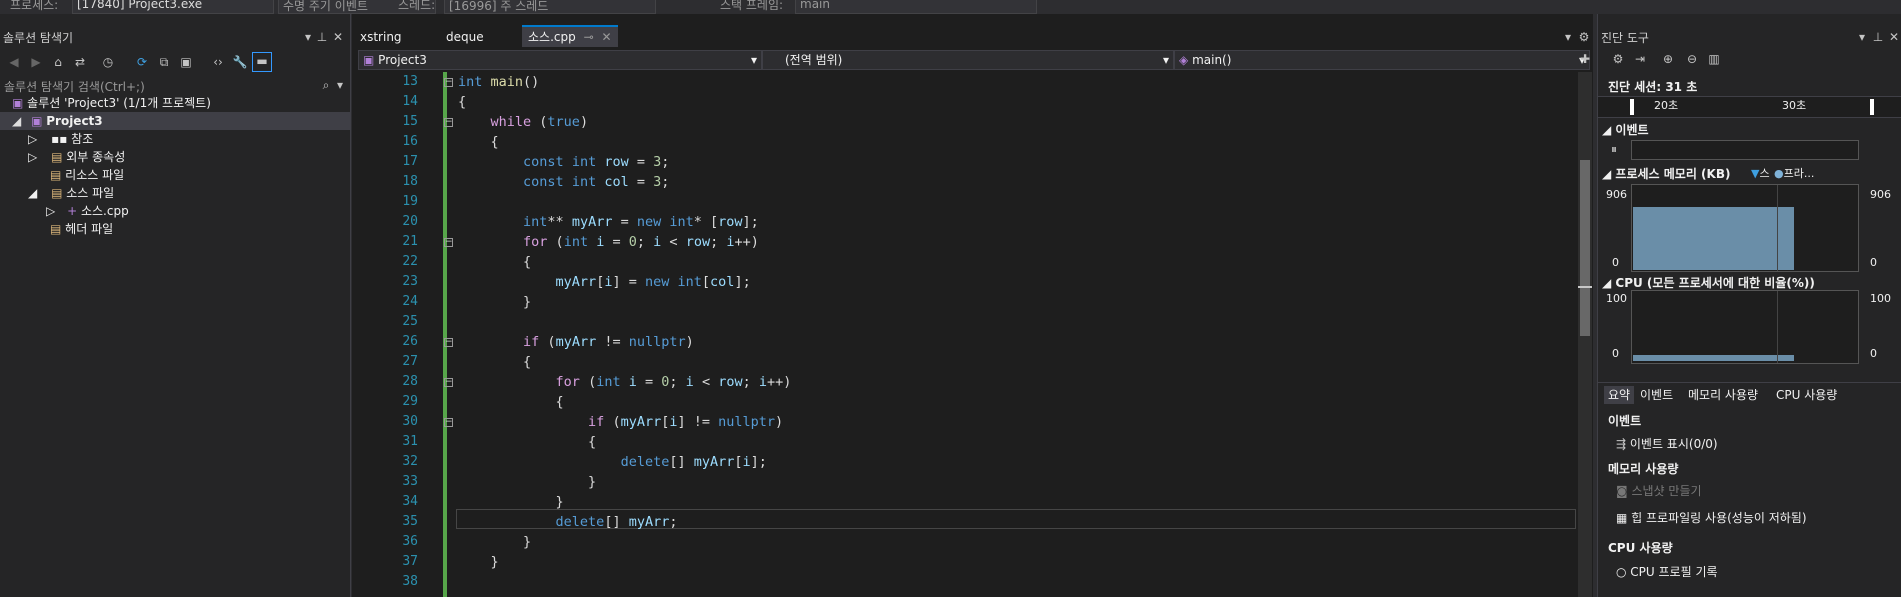 Image resolution: width=1901 pixels, height=597 pixels. I want to click on show-all-files-icon: ▣, so click(186, 62).